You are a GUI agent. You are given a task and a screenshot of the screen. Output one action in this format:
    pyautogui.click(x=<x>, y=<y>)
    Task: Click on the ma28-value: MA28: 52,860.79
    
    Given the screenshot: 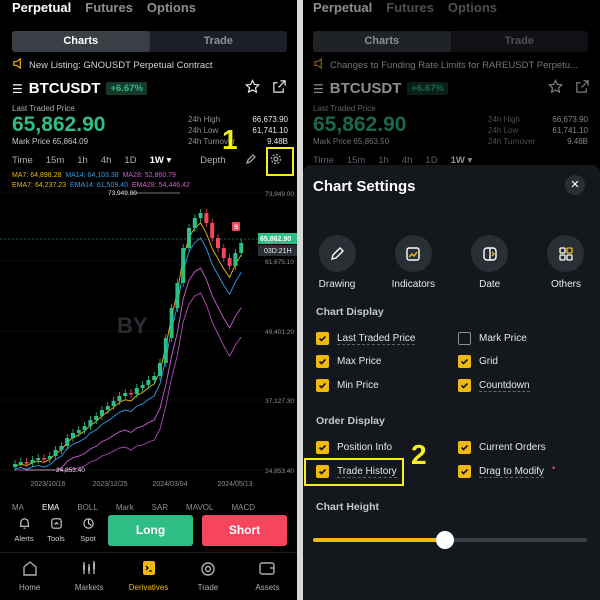 What is the action you would take?
    pyautogui.click(x=149, y=175)
    